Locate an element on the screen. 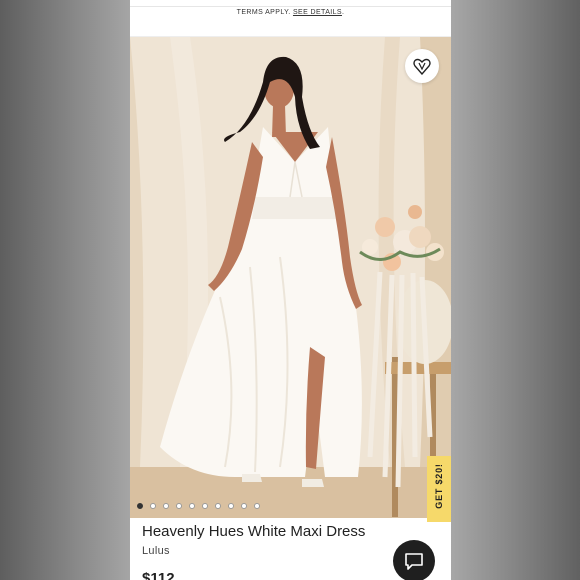 The width and height of the screenshot is (580, 580). get-offer-label: GET $20! is located at coordinates (439, 486).